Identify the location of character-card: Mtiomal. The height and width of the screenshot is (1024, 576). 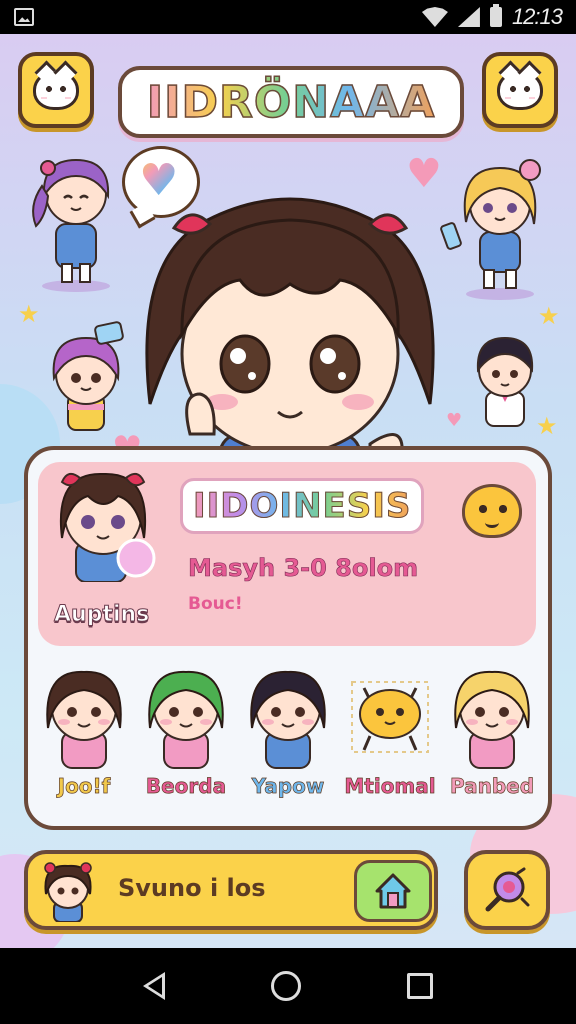
(390, 738).